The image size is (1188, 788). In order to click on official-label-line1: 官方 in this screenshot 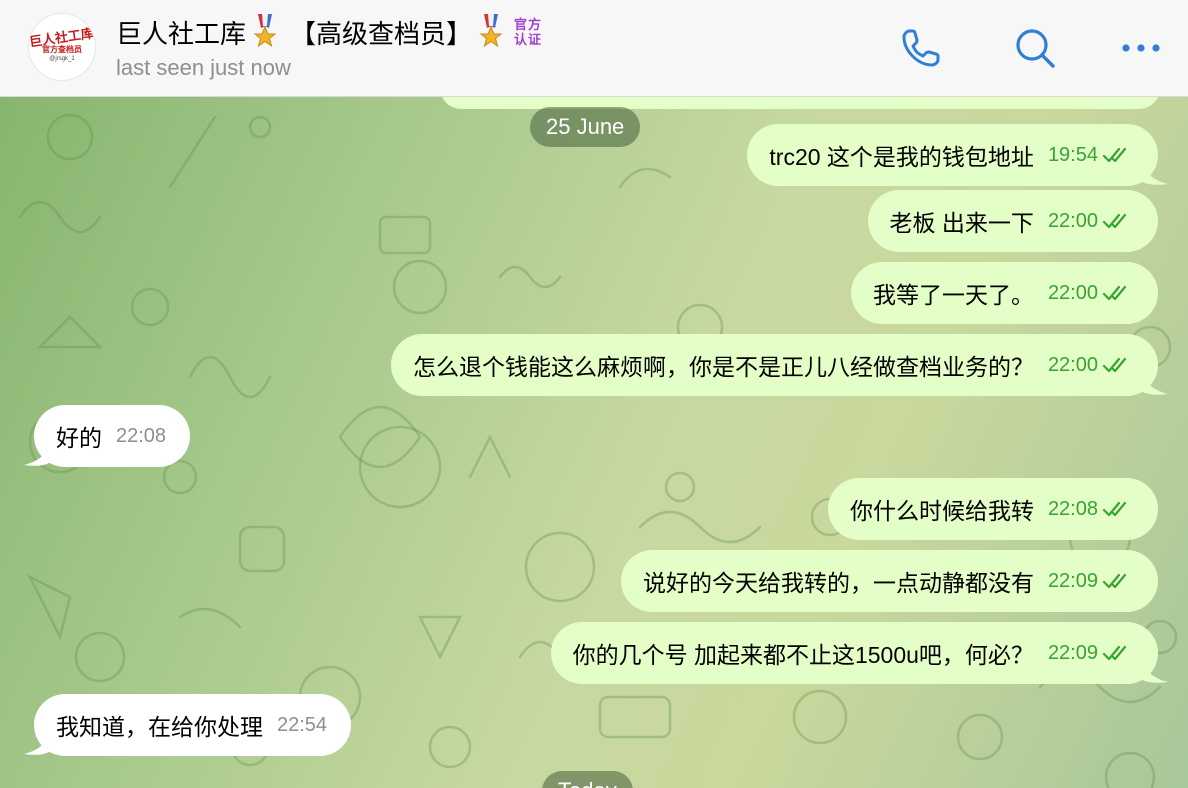, I will do `click(528, 24)`.